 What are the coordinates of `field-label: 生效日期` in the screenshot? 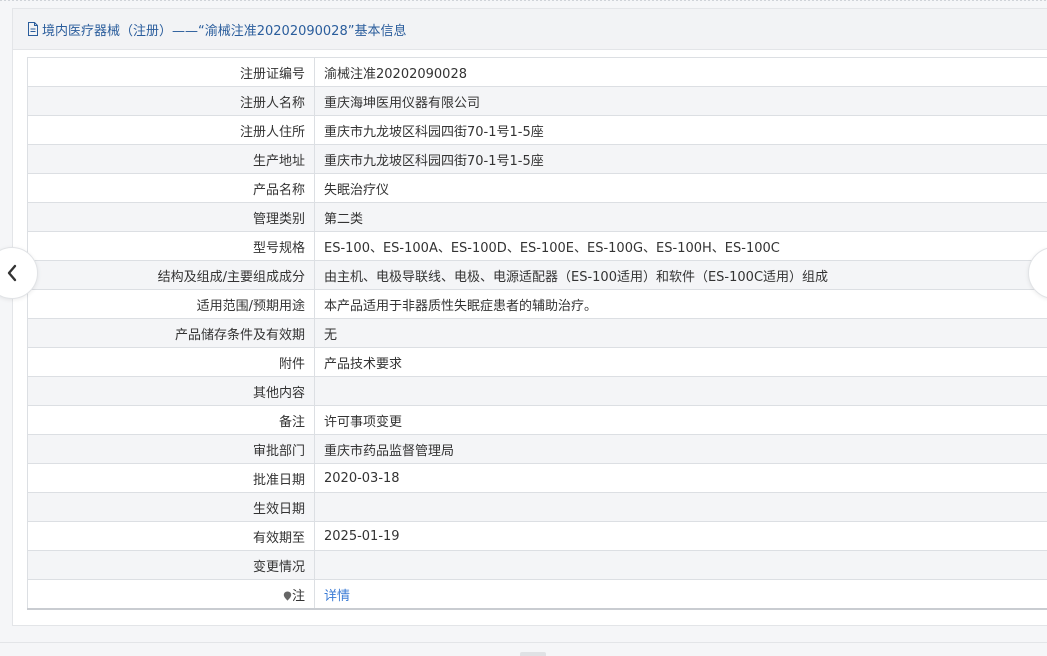 It's located at (171, 507).